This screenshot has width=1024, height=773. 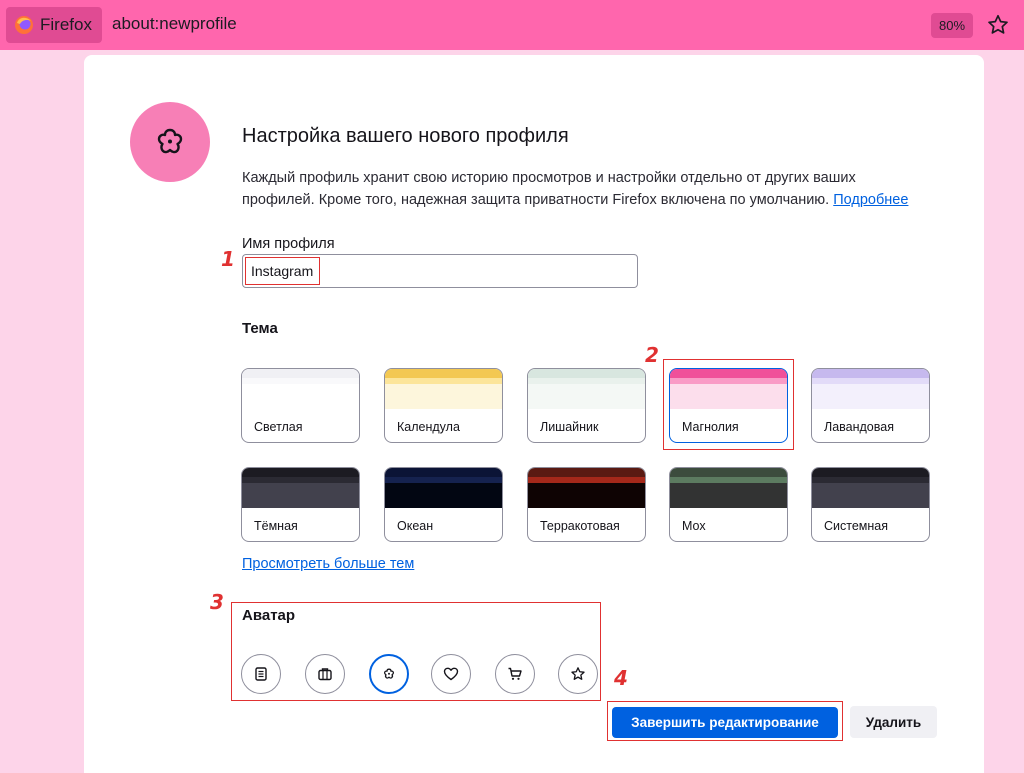 I want to click on annotation-number: 2, so click(x=652, y=355).